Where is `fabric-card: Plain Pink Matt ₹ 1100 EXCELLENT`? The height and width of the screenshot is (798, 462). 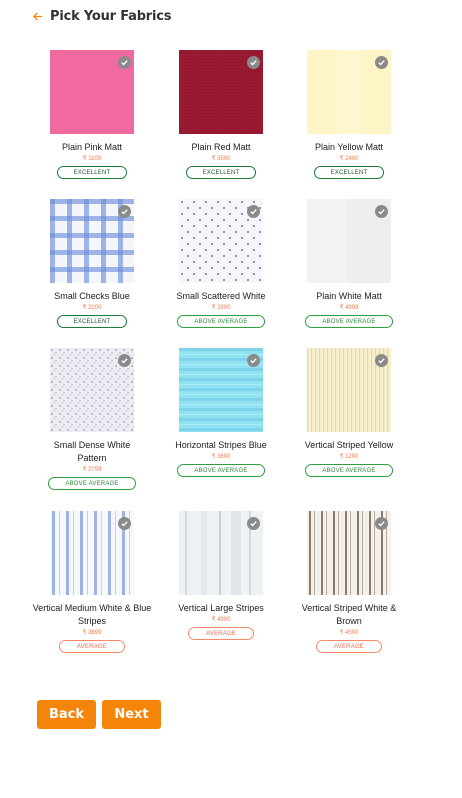 fabric-card: Plain Pink Matt ₹ 1100 EXCELLENT is located at coordinates (92, 114).